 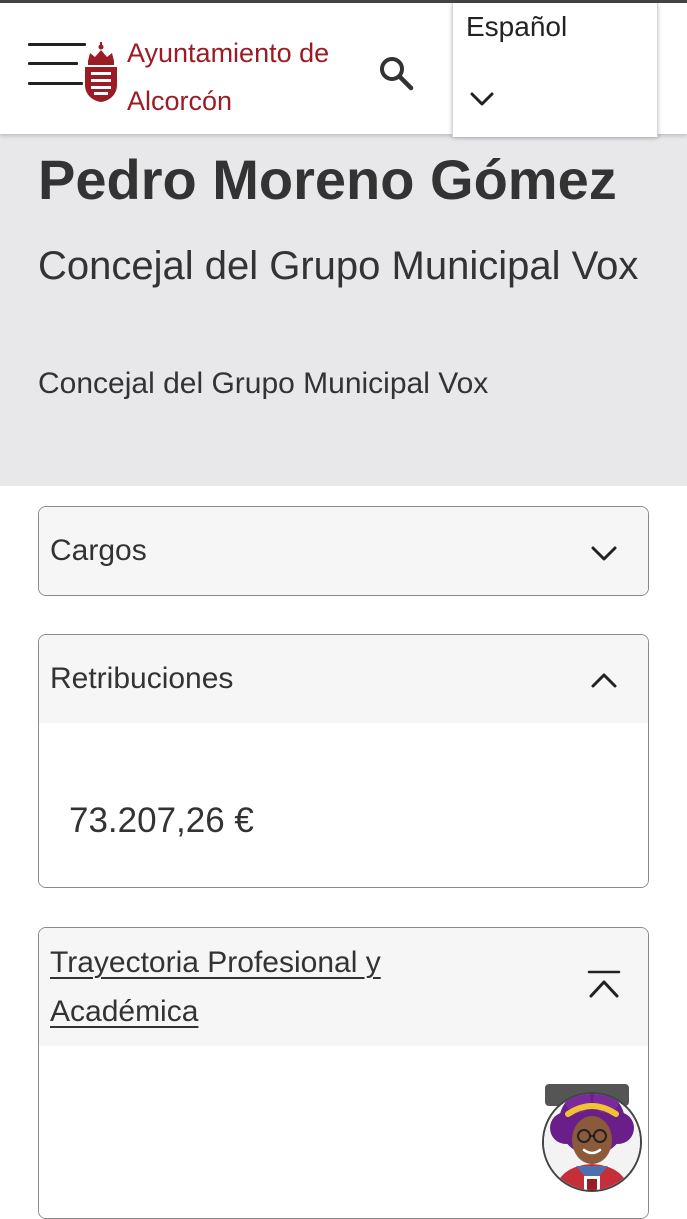 What do you see at coordinates (228, 53) in the screenshot?
I see `brand-line-1: Ayuntamiento de` at bounding box center [228, 53].